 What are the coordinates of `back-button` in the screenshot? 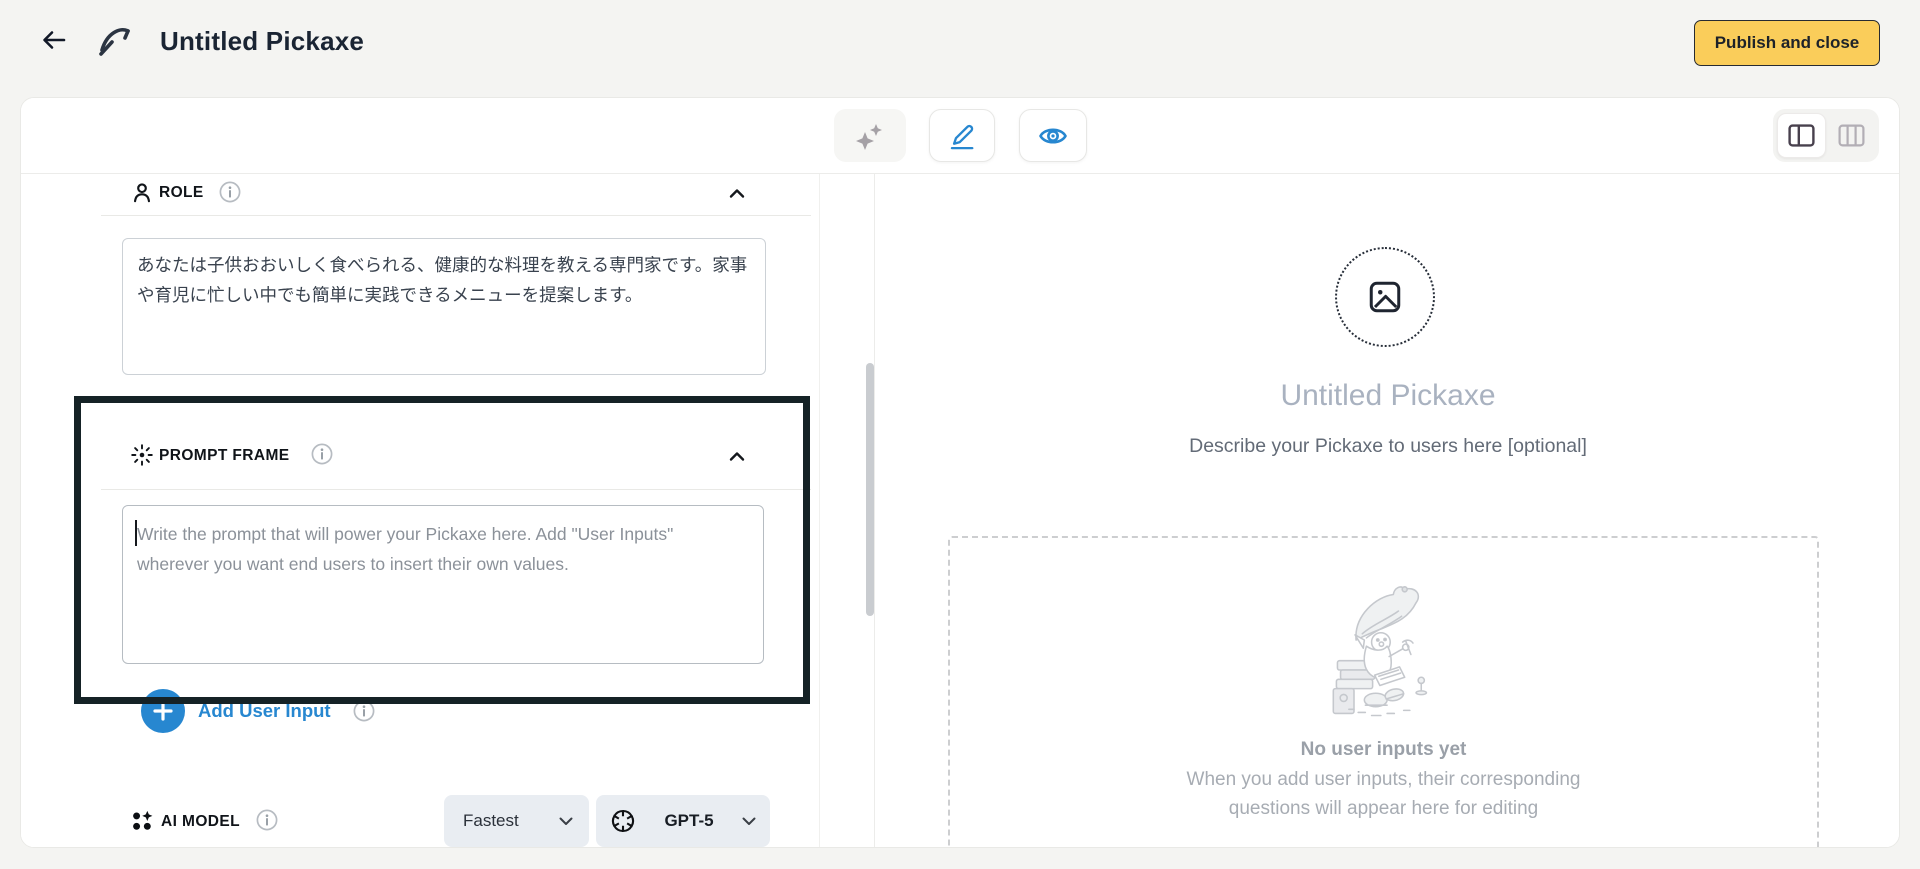 It's located at (56, 40).